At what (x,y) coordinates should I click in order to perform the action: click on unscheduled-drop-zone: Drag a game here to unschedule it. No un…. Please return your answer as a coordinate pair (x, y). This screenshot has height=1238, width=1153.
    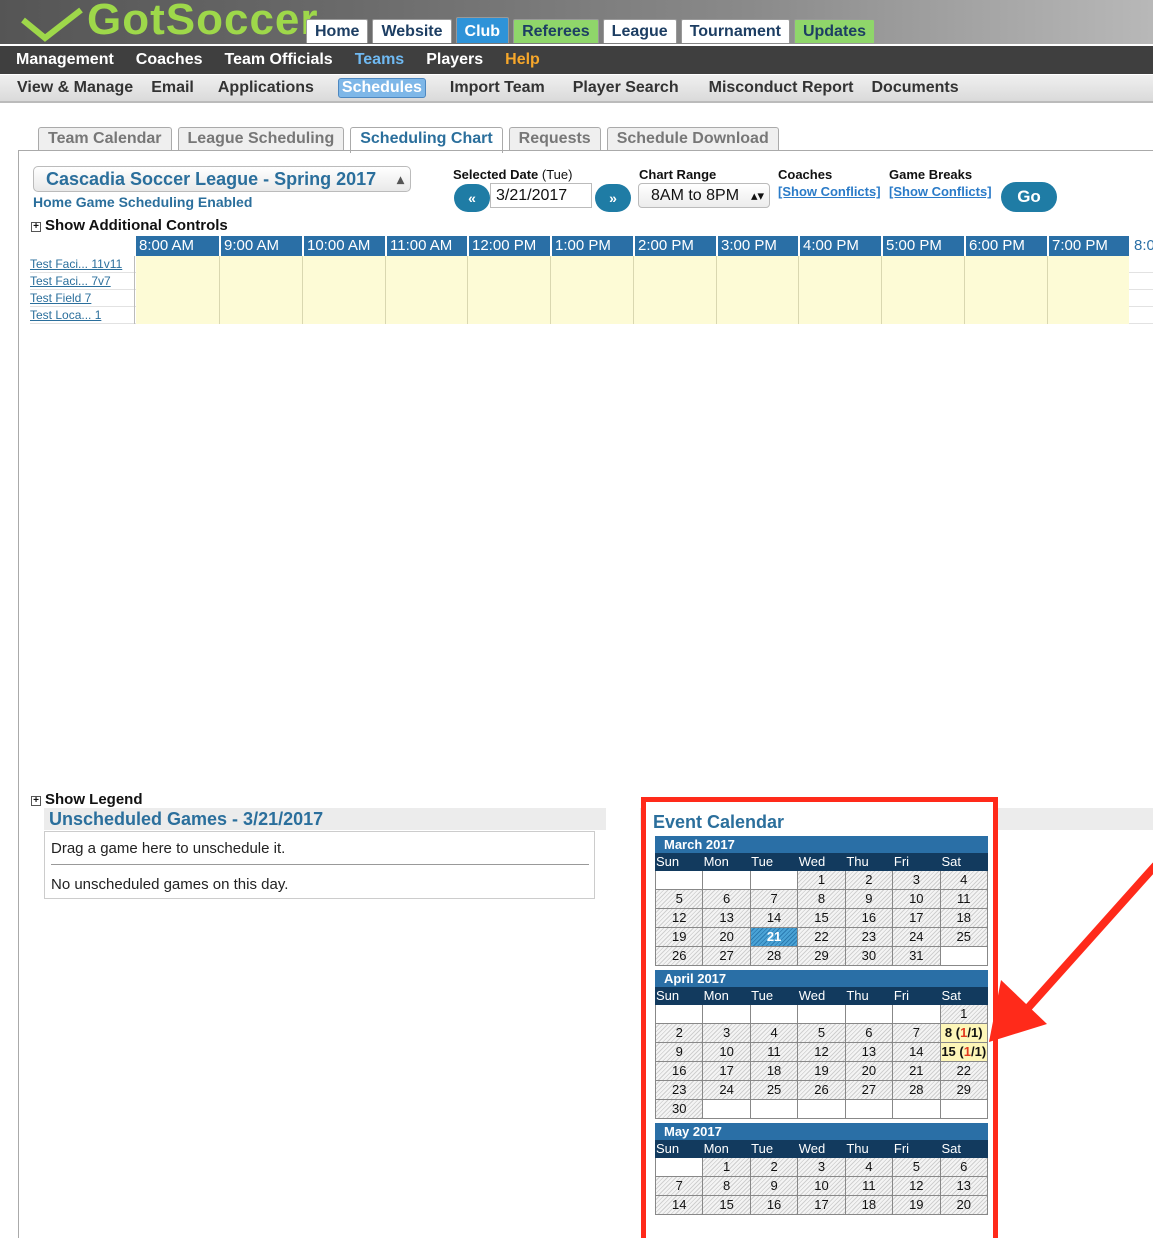
    Looking at the image, I should click on (319, 865).